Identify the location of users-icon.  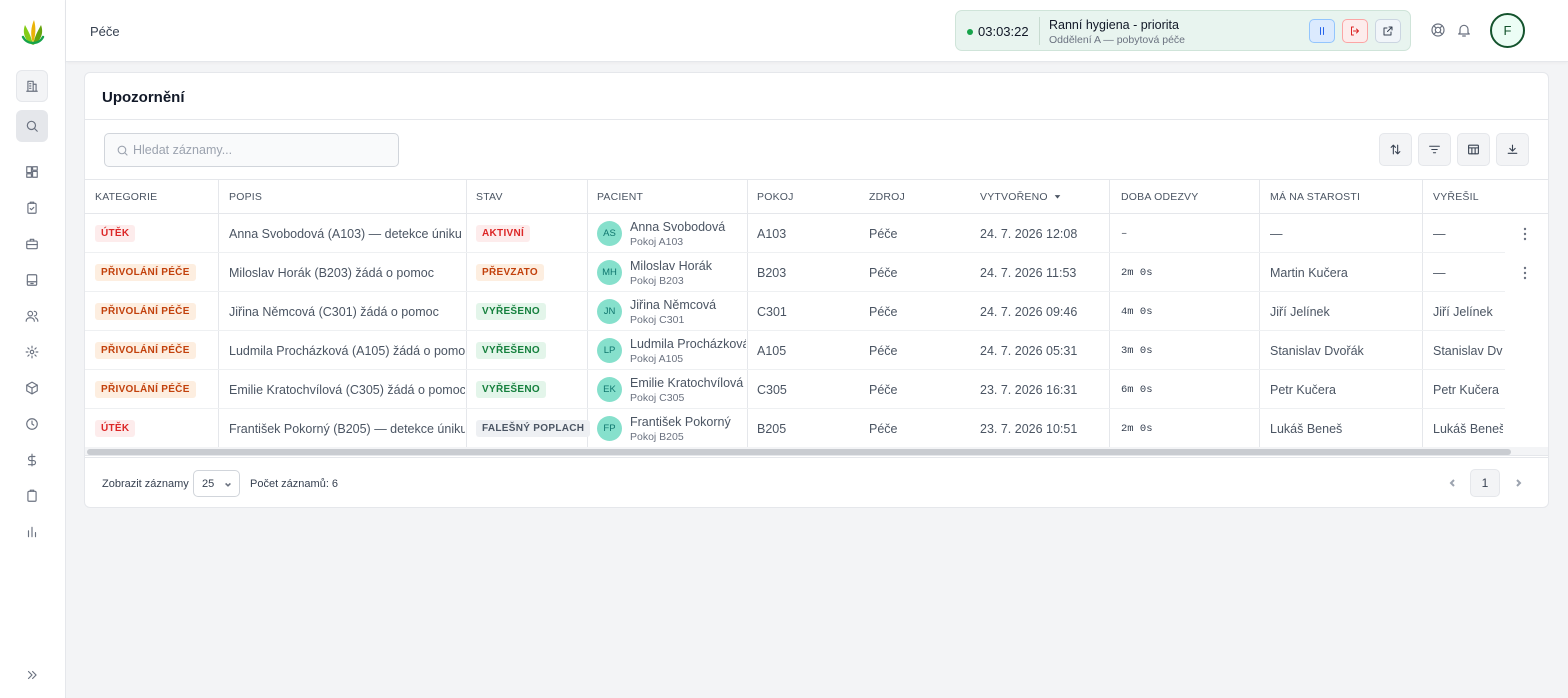
(32, 316).